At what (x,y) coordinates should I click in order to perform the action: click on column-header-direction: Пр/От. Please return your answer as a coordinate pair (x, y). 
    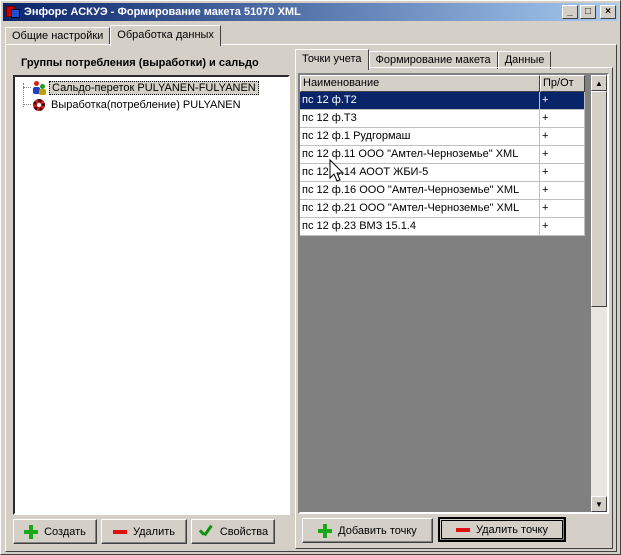
    Looking at the image, I should click on (562, 83).